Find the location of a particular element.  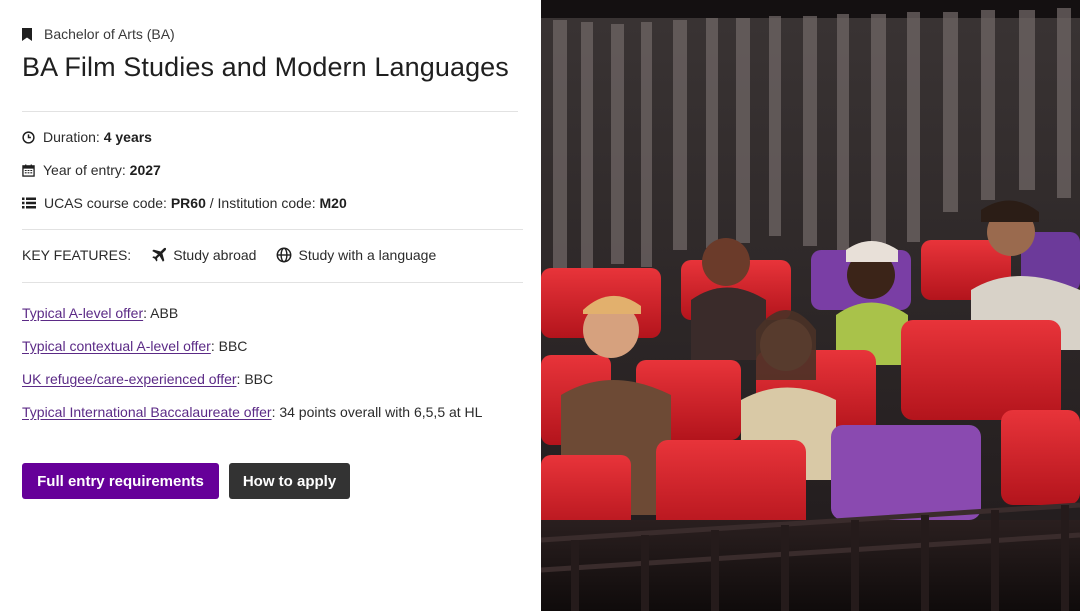

duration-value: 4 years is located at coordinates (127, 137).